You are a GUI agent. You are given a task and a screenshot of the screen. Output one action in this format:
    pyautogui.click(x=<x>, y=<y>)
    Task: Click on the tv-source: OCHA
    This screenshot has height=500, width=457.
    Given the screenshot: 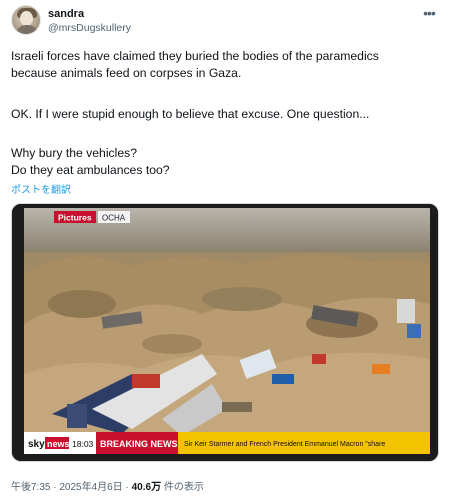 What is the action you would take?
    pyautogui.click(x=114, y=218)
    